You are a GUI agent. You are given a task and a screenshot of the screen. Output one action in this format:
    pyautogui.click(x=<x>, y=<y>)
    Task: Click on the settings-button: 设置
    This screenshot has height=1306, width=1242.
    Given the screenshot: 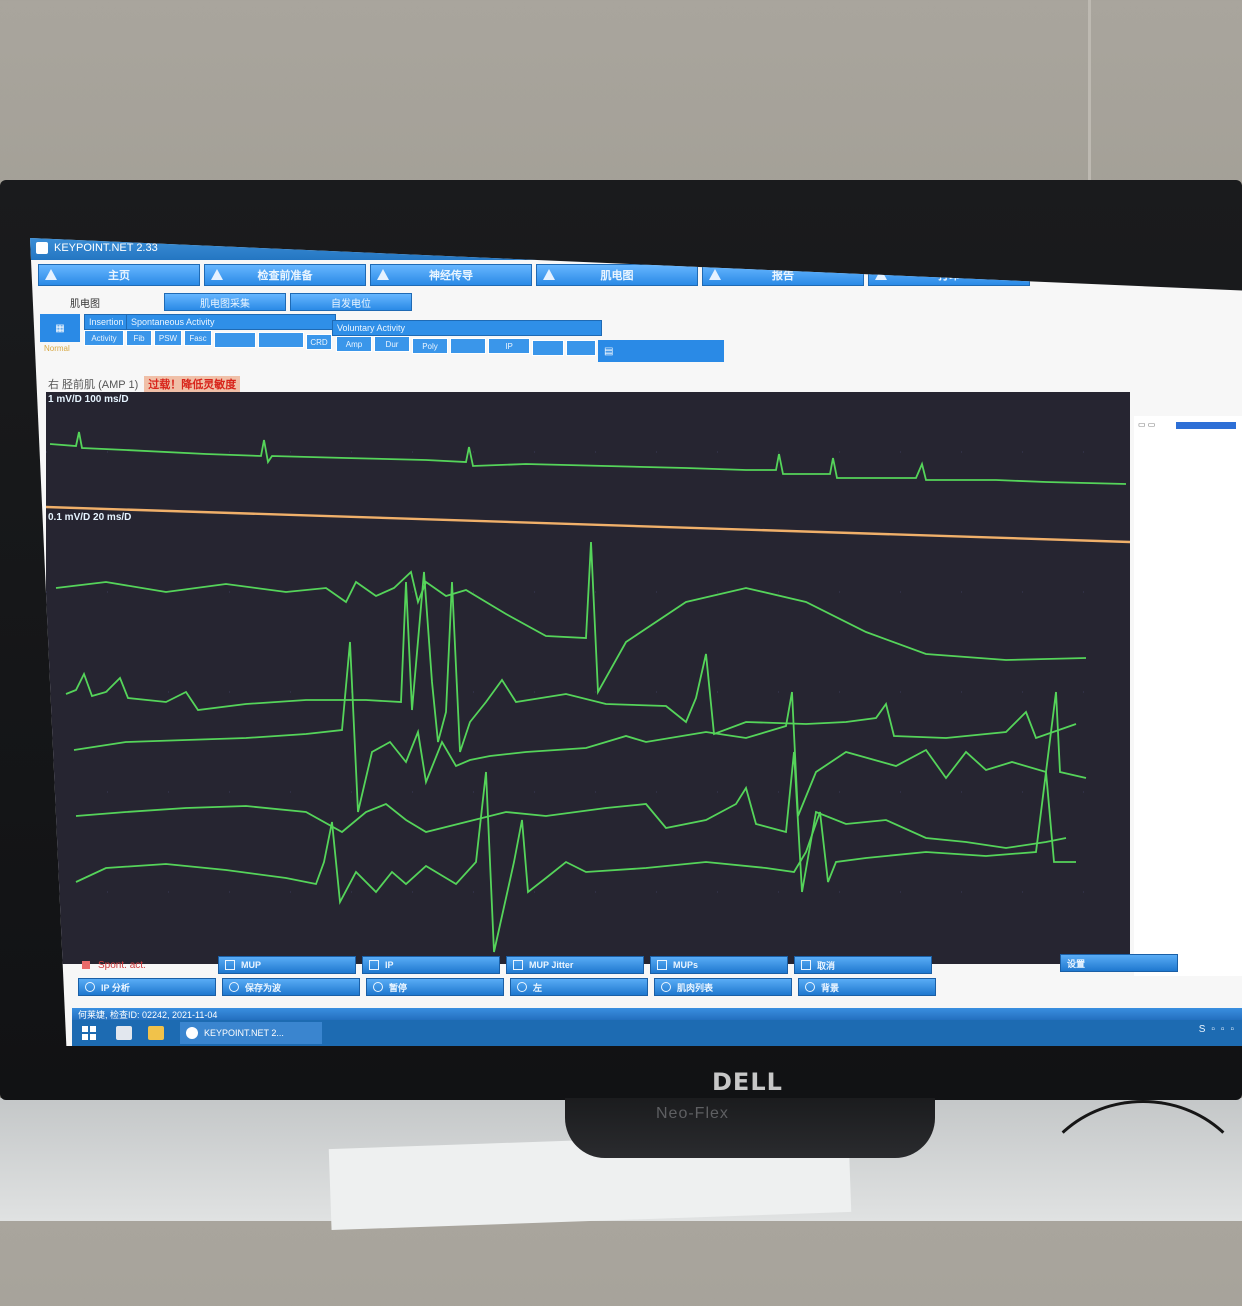 What is the action you would take?
    pyautogui.click(x=1119, y=963)
    